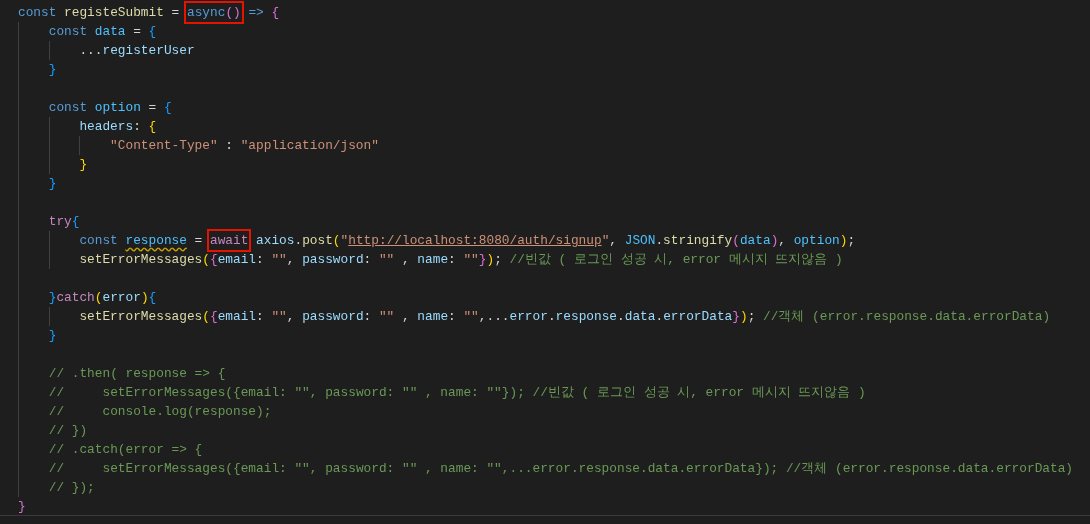 This screenshot has height=524, width=1090. Describe the element at coordinates (244, 146) in the screenshot. I see `code-text: "Content-Type" : "application/json"` at that location.